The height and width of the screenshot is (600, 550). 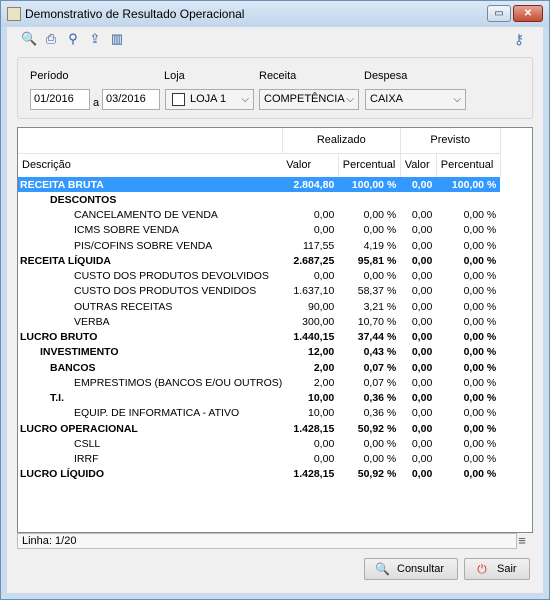 What do you see at coordinates (482, 569) in the screenshot?
I see `exit-icon: ⏻` at bounding box center [482, 569].